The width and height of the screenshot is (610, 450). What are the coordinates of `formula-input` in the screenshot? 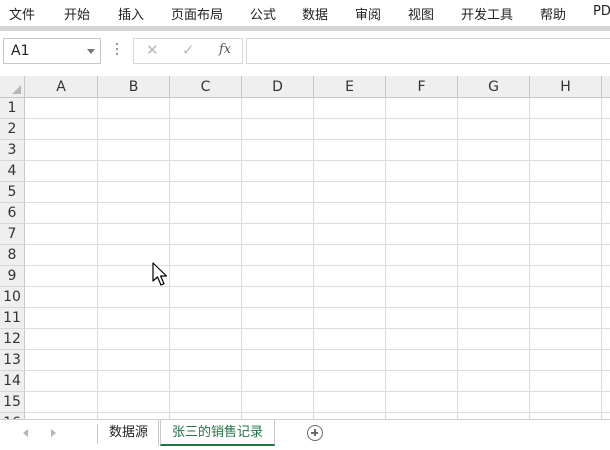 It's located at (428, 51).